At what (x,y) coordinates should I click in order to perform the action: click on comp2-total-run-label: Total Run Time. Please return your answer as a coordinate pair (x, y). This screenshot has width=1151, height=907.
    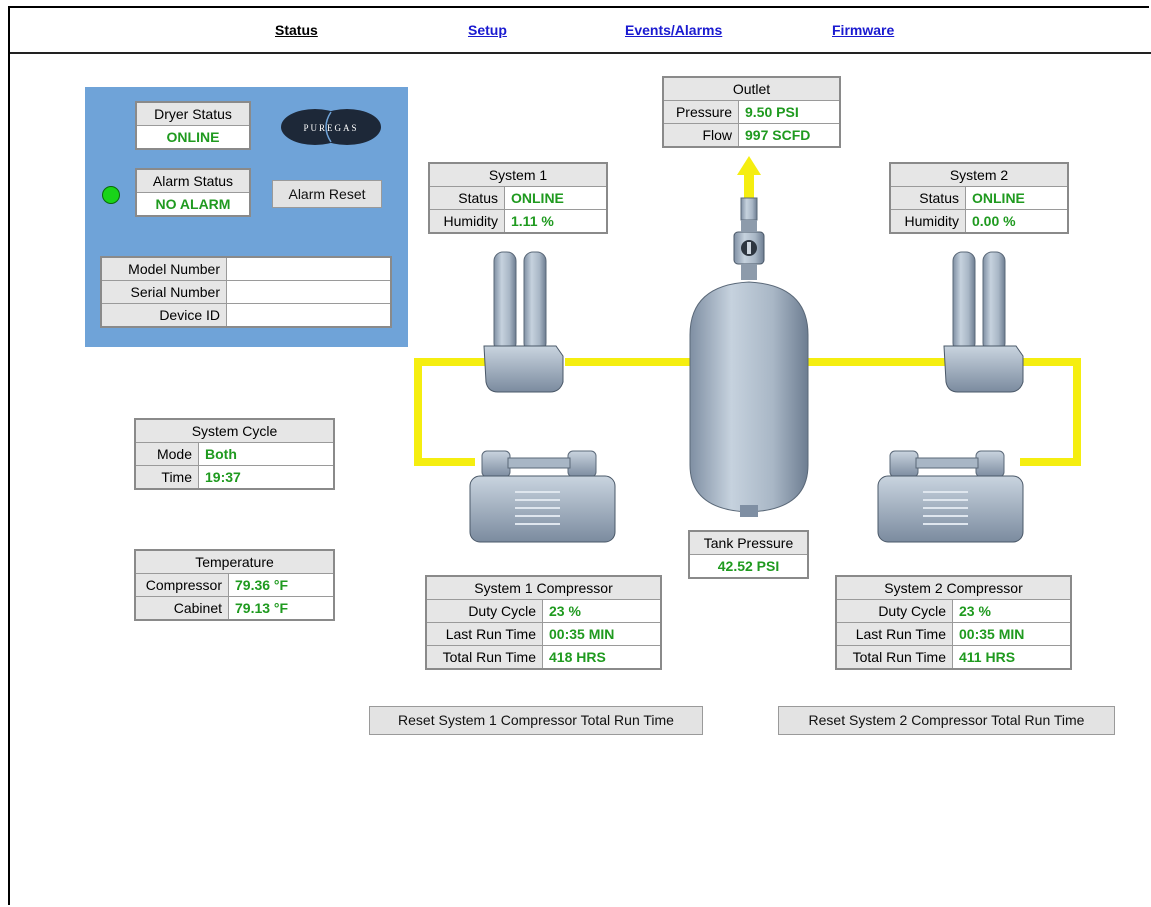
    Looking at the image, I should click on (894, 657).